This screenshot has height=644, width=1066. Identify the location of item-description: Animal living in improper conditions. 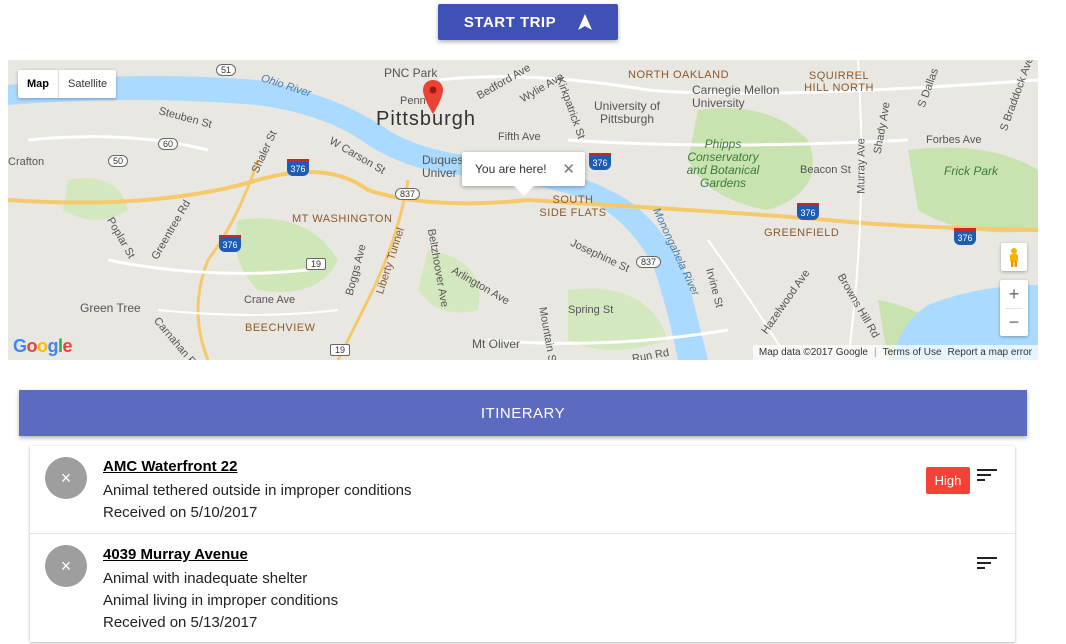
(221, 600).